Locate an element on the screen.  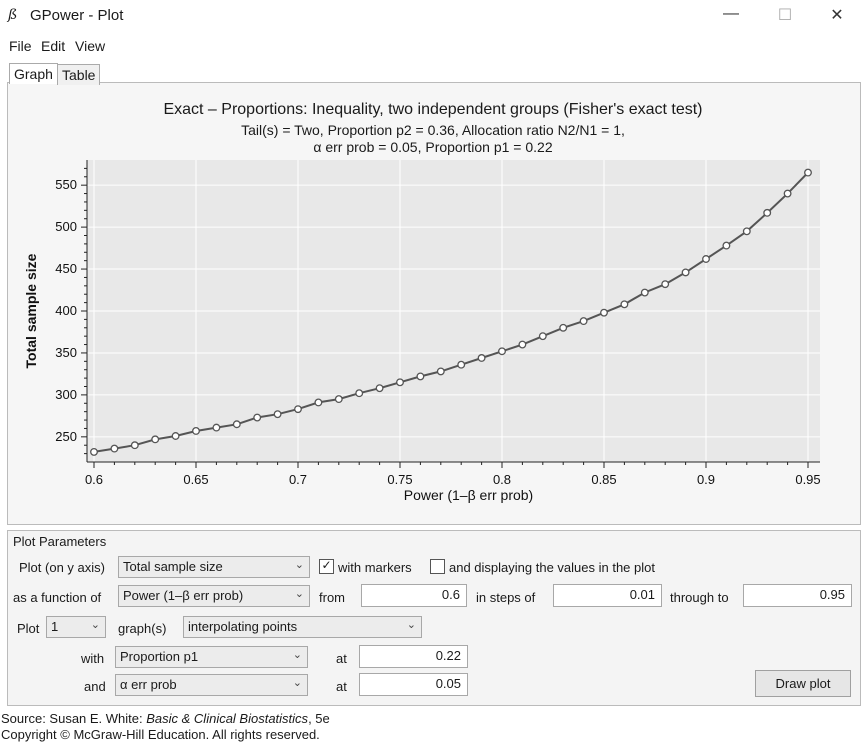
steps-label: in steps of is located at coordinates (506, 597).